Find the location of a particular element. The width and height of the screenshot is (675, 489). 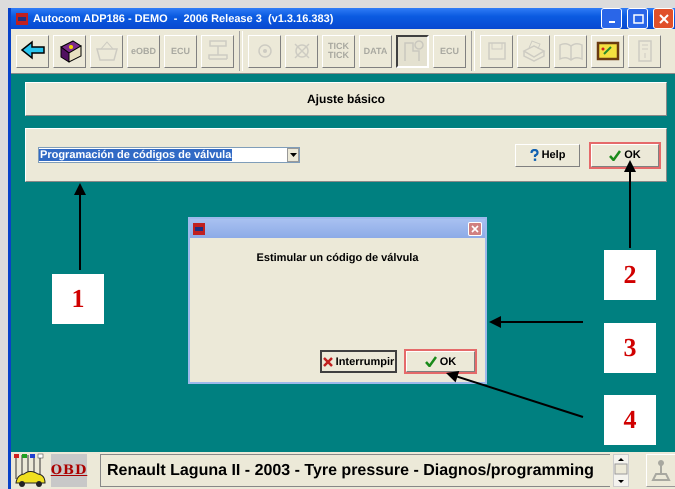

scrollbar is located at coordinates (621, 470).